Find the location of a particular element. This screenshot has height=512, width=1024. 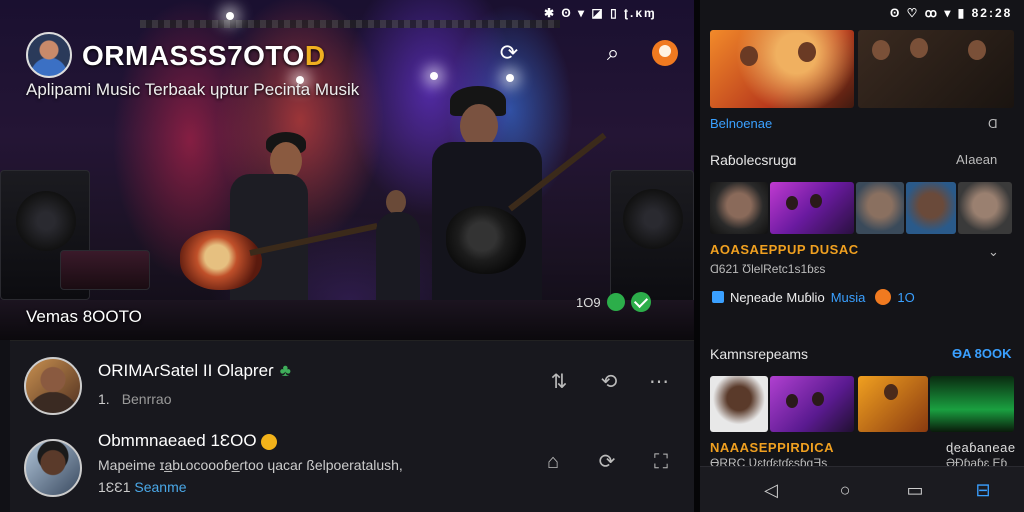

chevron-icon: Ɑ is located at coordinates (993, 123).